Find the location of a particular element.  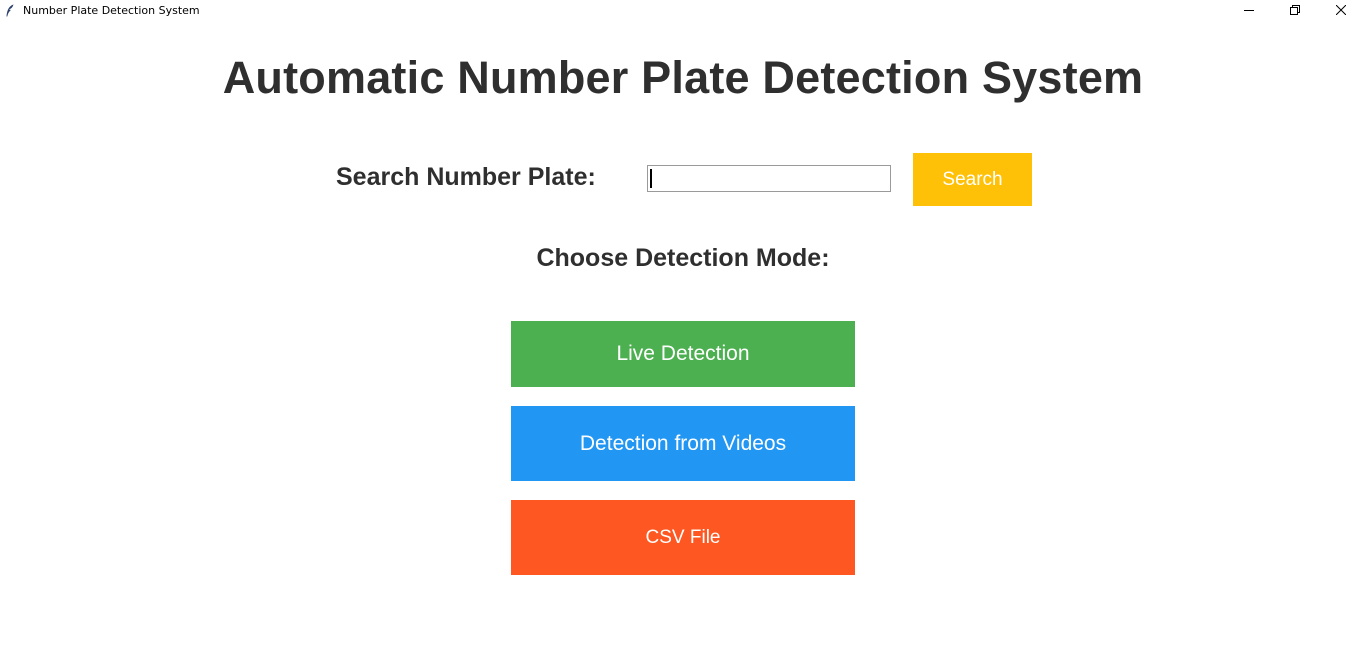

feather-icon is located at coordinates (10, 10).